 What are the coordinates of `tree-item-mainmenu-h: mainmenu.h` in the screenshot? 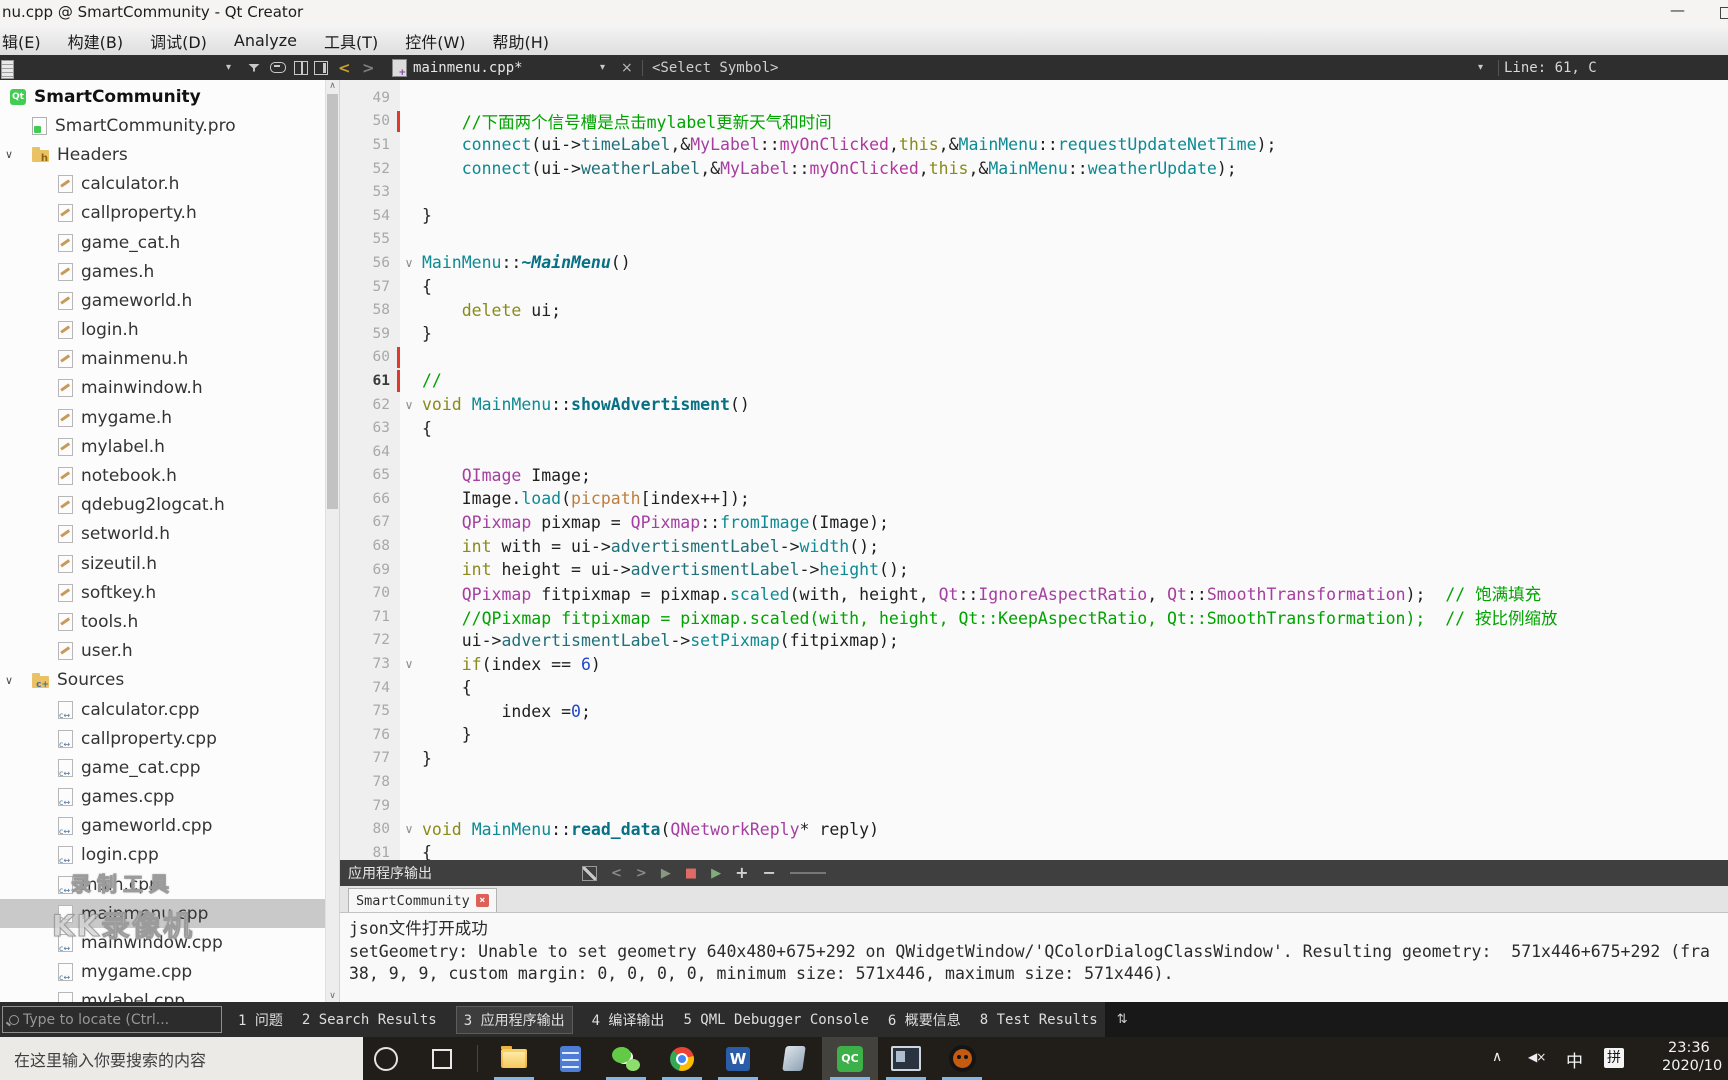 It's located at (162, 359).